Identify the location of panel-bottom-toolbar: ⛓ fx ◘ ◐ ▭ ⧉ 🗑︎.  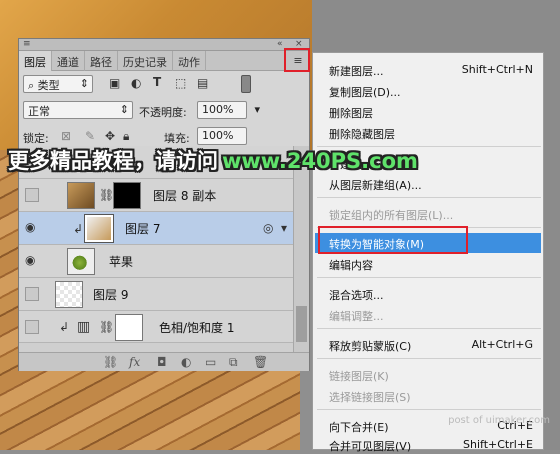
(164, 361).